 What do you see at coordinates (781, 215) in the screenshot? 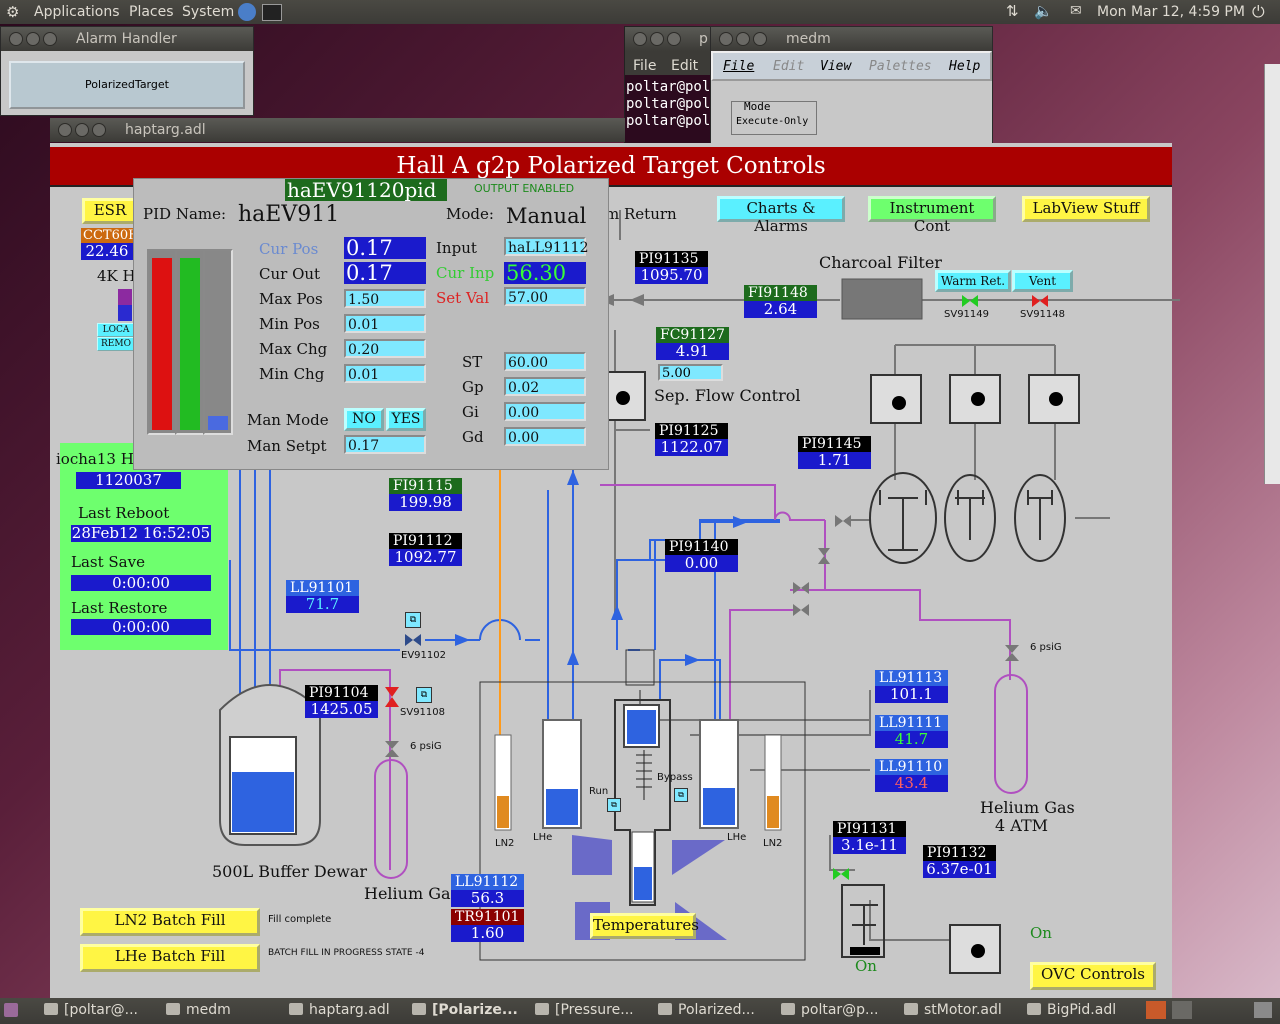
I see `charts-alarms-button: Charts & Alarms` at bounding box center [781, 215].